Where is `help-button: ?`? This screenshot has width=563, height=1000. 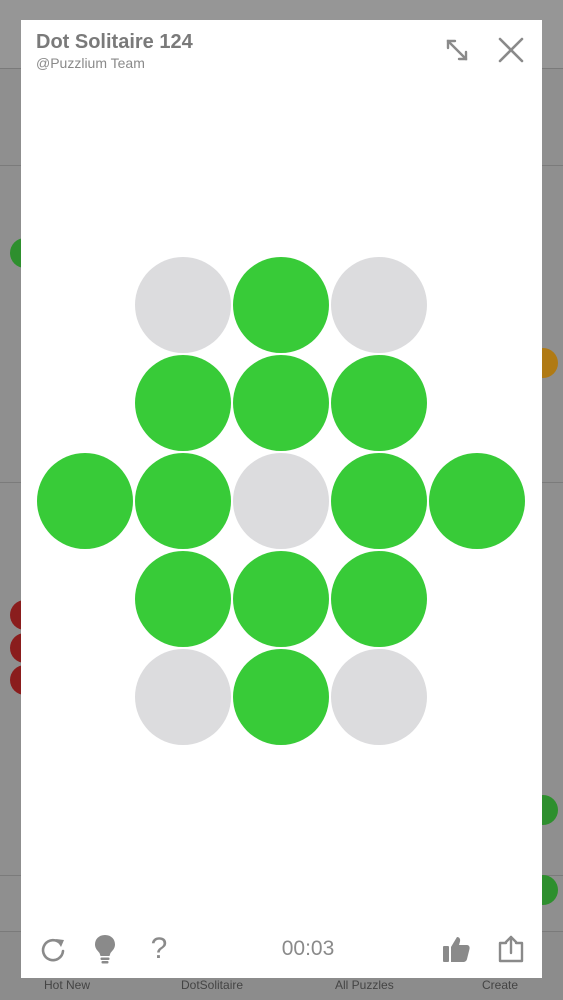
help-button: ? is located at coordinates (159, 949).